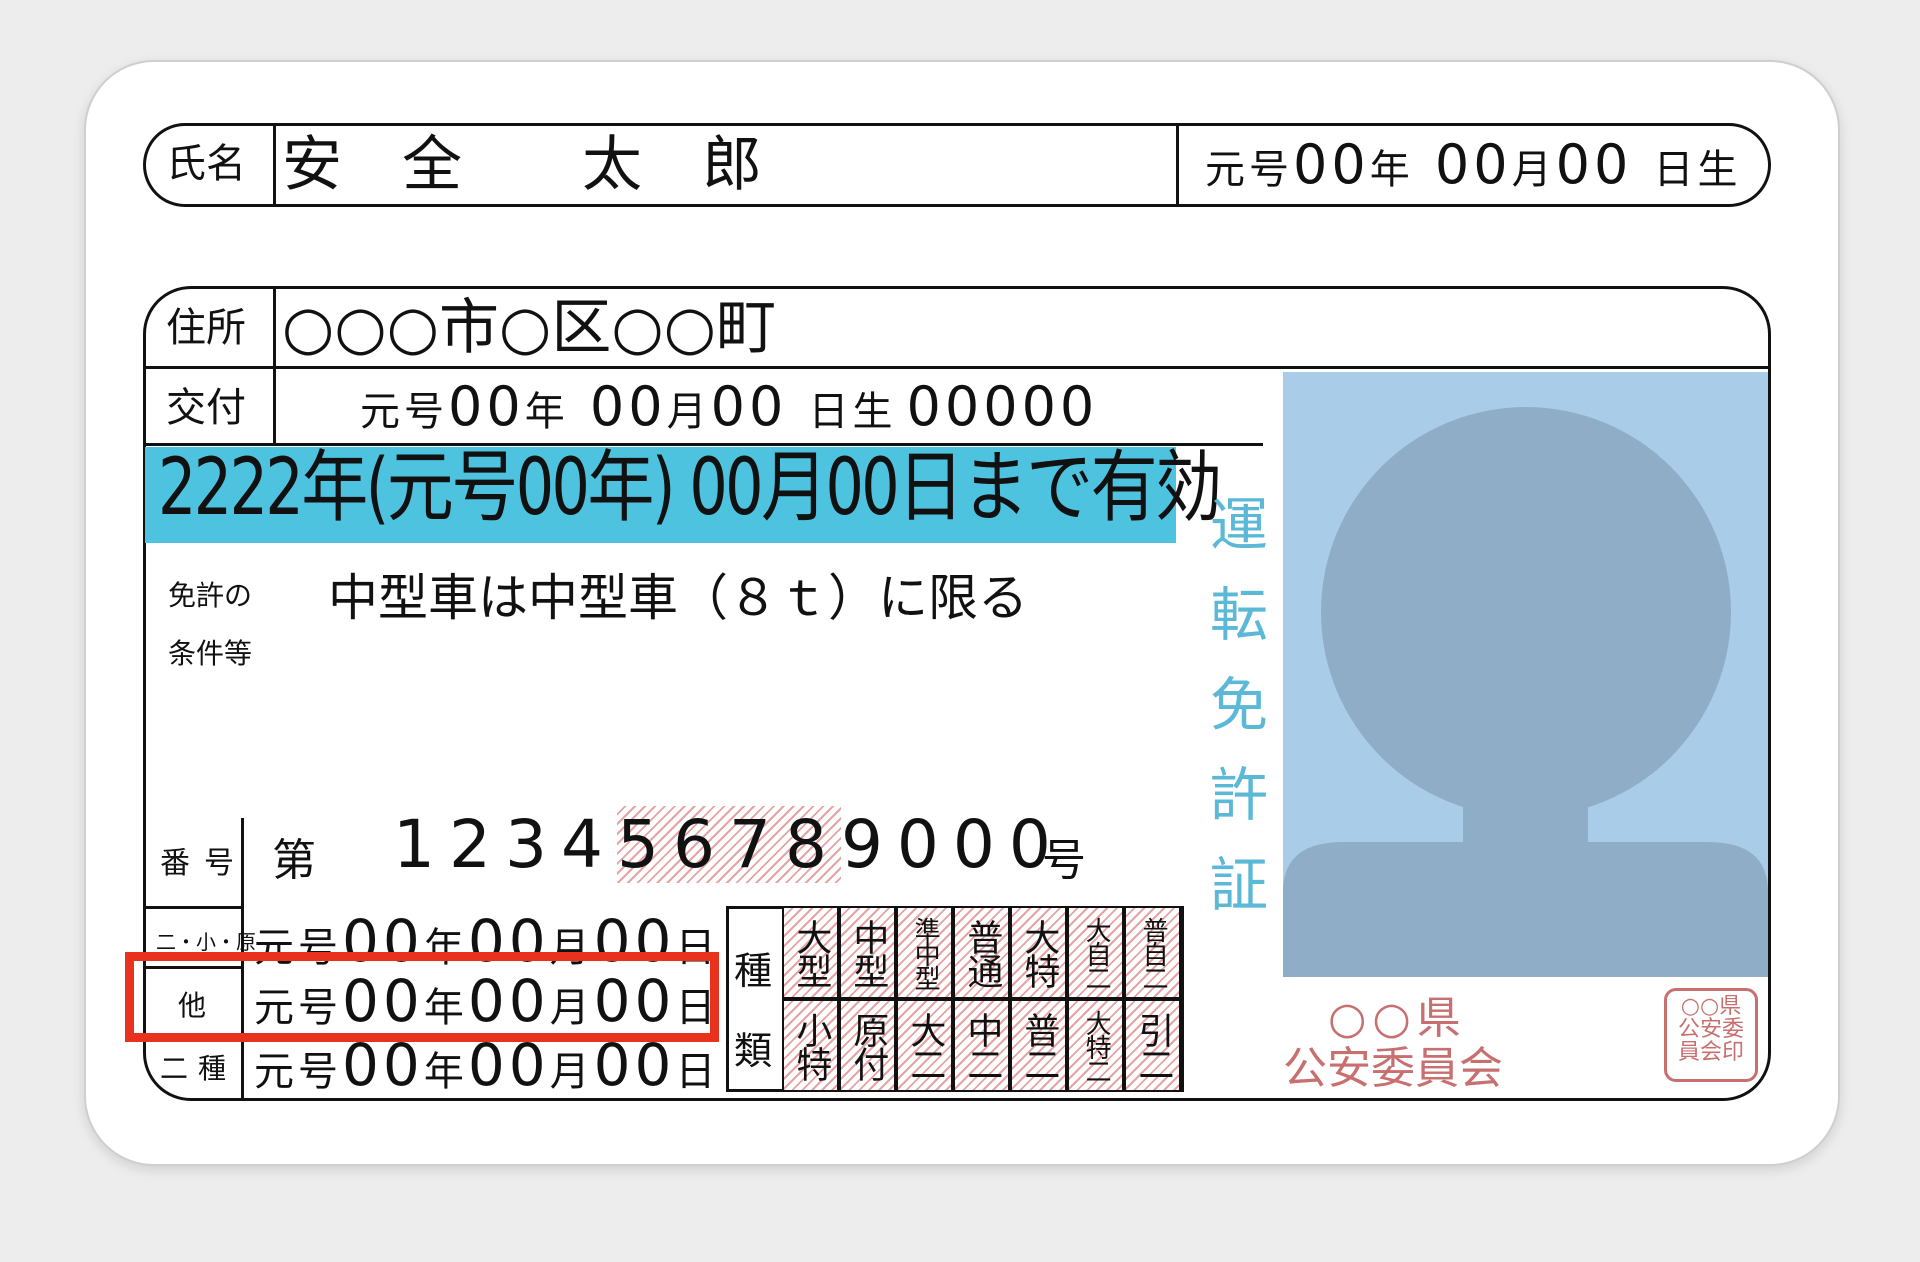  What do you see at coordinates (1234, 719) in the screenshot?
I see `card-title: 運転免許証` at bounding box center [1234, 719].